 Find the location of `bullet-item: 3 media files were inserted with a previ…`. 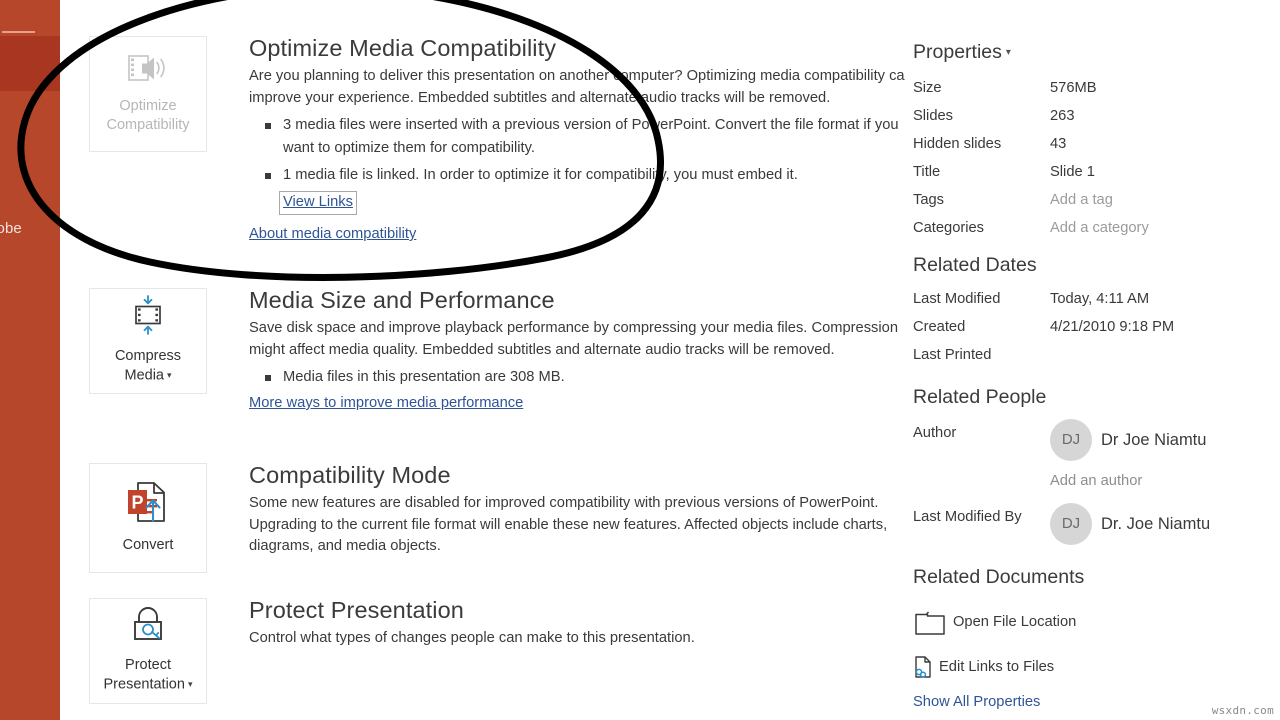

bullet-item: 3 media files were inserted with a previ… is located at coordinates (589, 137).